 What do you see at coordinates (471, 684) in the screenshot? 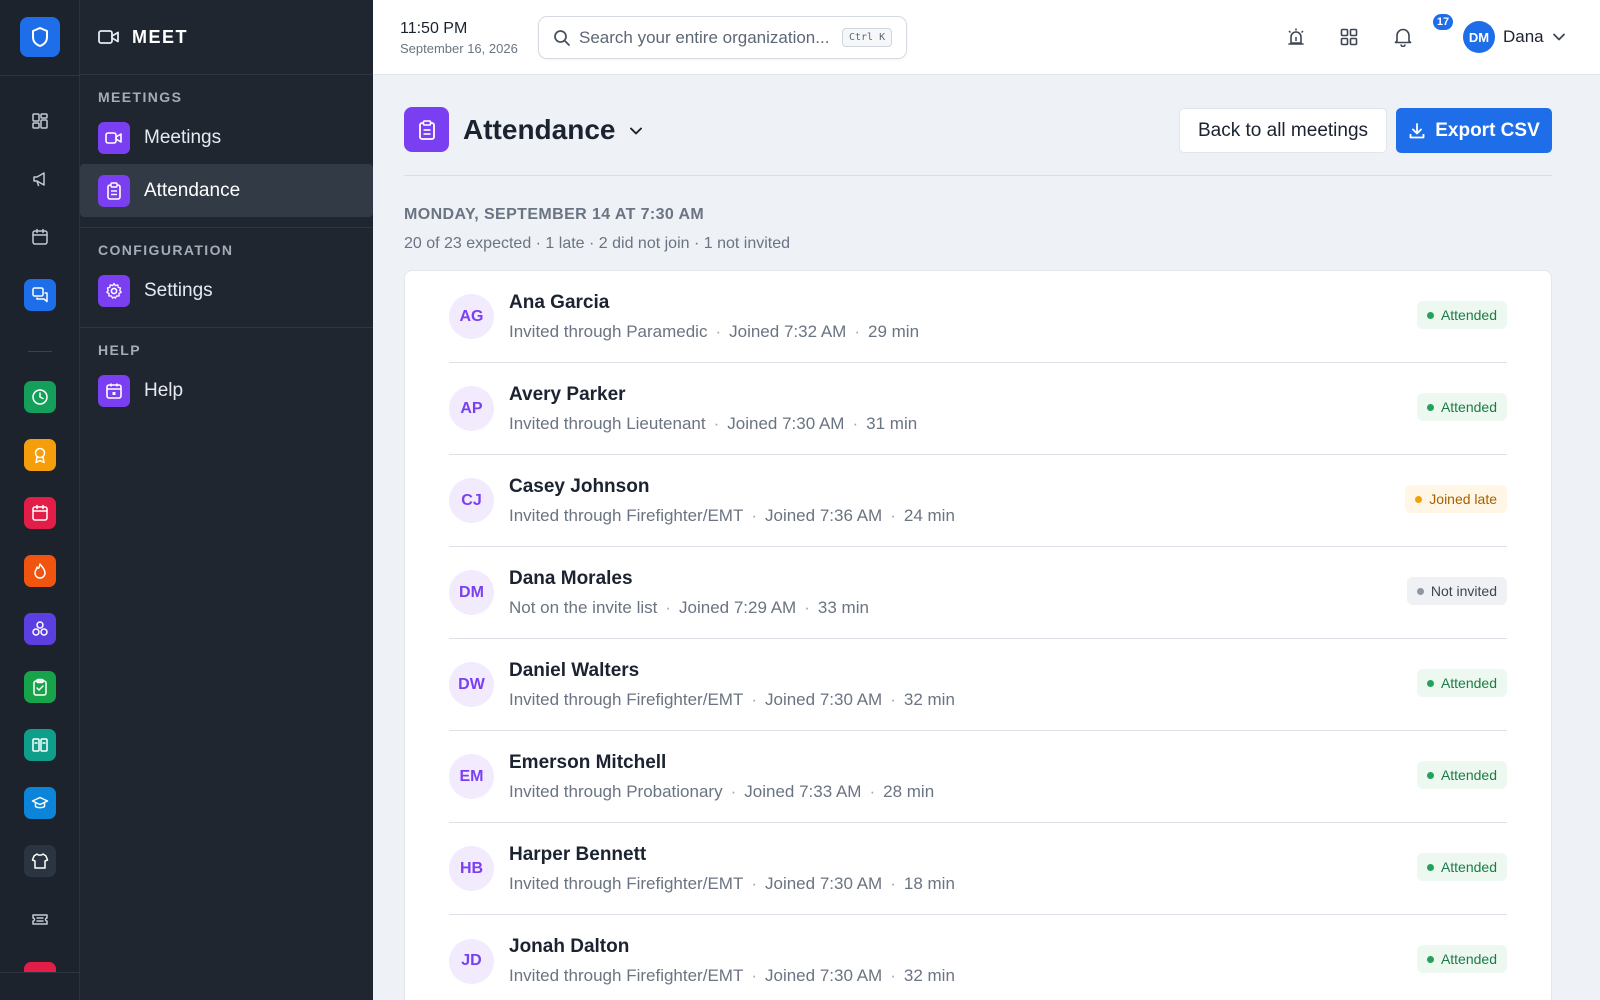
I see `avatar: DW` at bounding box center [471, 684].